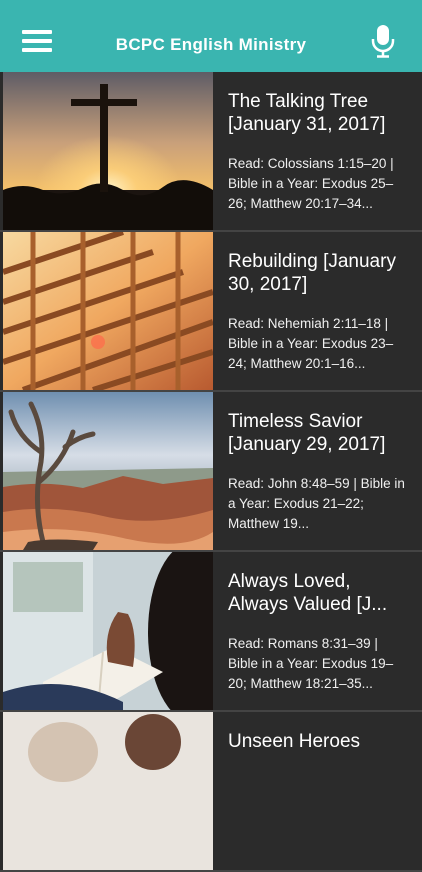 Image resolution: width=422 pixels, height=872 pixels. Describe the element at coordinates (108, 631) in the screenshot. I see `praying-bible-image` at that location.